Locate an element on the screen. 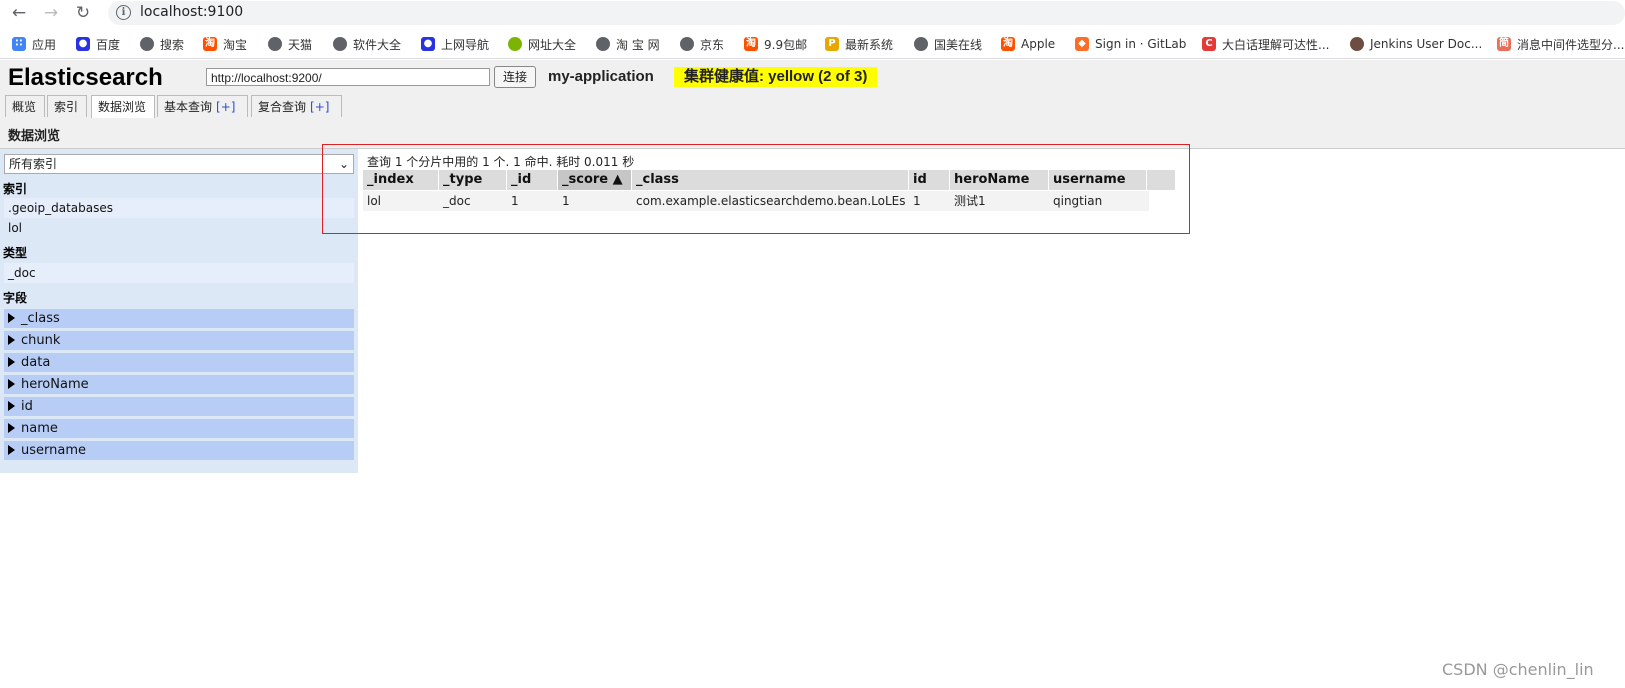 The image size is (1625, 688). server-url-input: http://localhost:9200/ is located at coordinates (348, 77).